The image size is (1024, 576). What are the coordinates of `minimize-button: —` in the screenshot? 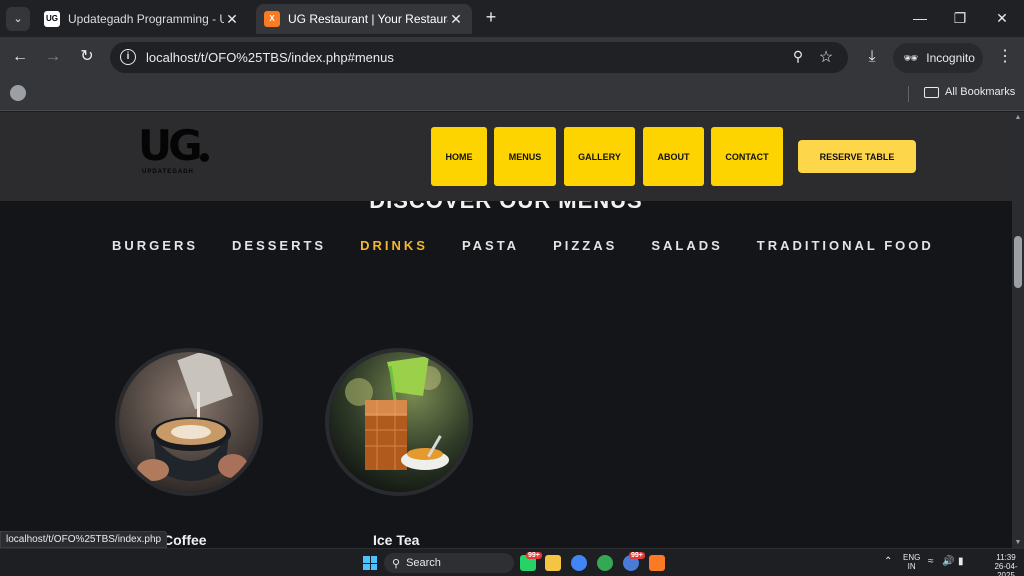 It's located at (920, 18).